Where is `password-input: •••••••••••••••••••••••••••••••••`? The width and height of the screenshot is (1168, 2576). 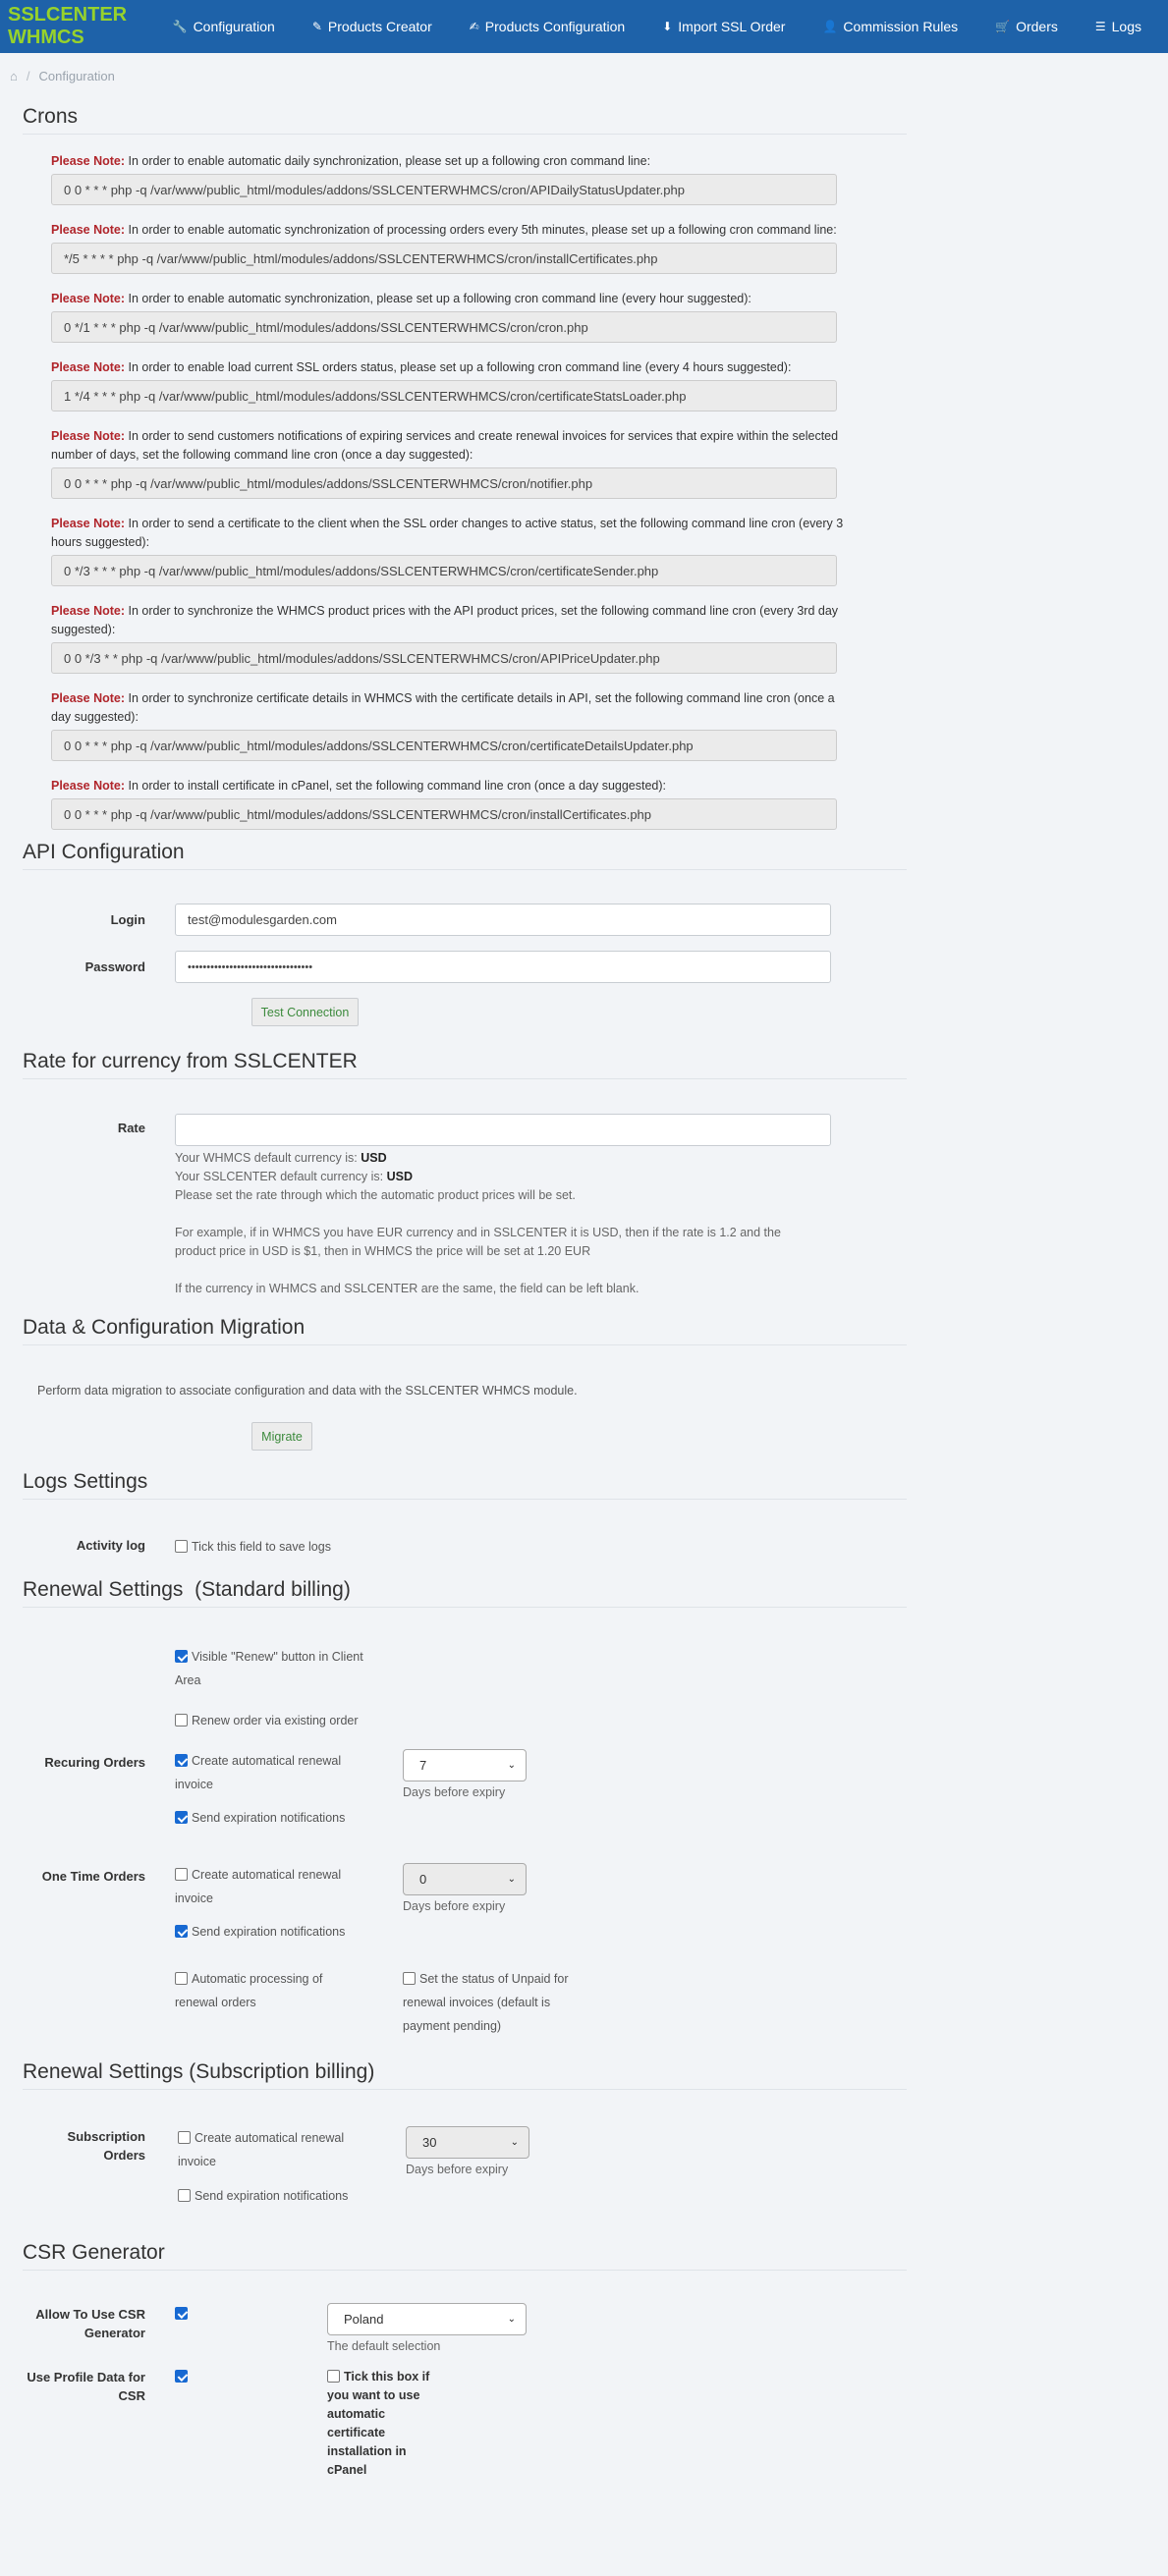
password-input: ••••••••••••••••••••••••••••••••• is located at coordinates (503, 967).